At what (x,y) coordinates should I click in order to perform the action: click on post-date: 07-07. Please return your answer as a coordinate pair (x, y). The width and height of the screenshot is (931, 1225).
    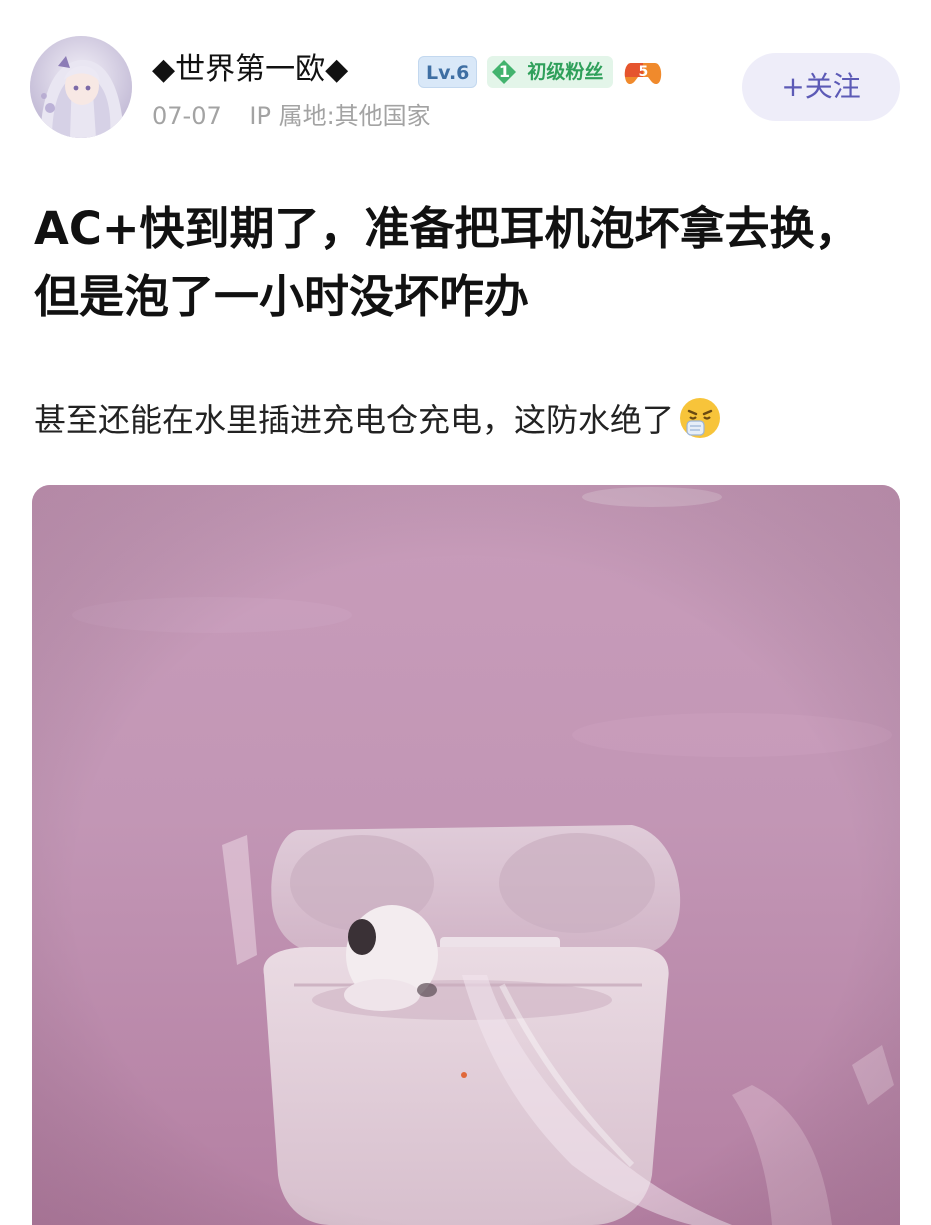
    Looking at the image, I should click on (187, 116).